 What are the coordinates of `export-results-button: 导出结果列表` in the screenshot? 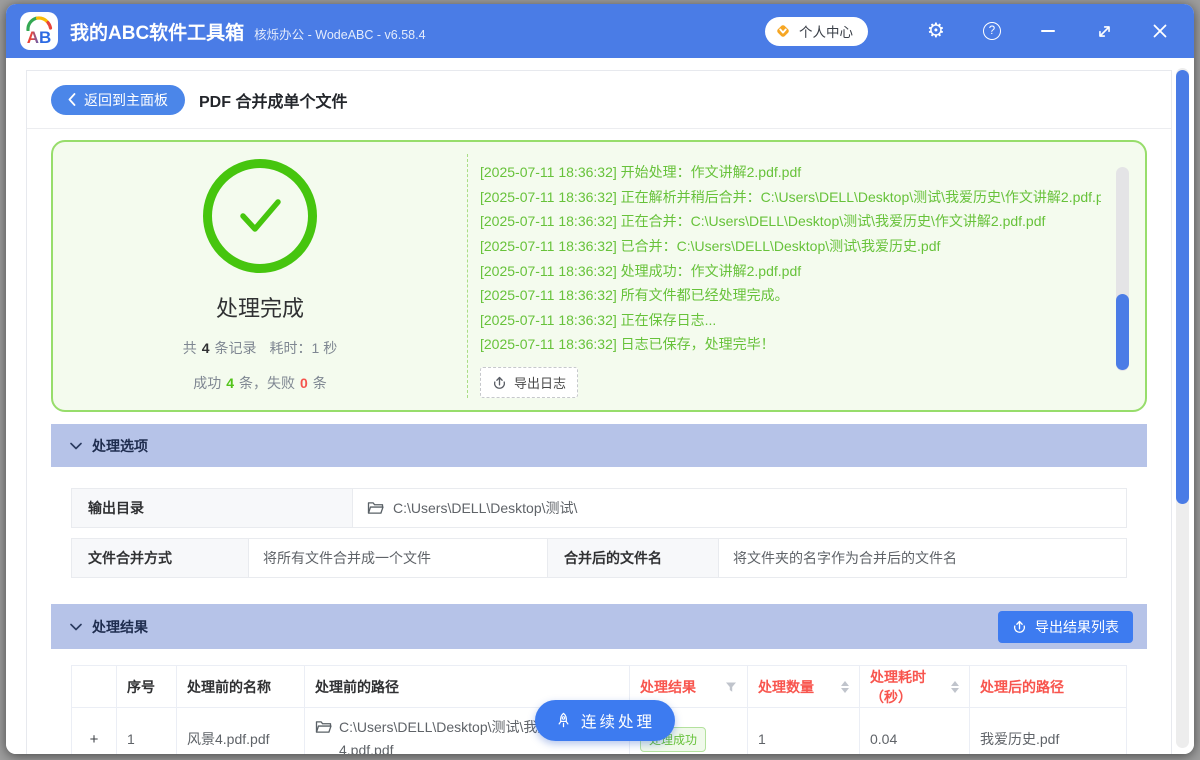 It's located at (1065, 626).